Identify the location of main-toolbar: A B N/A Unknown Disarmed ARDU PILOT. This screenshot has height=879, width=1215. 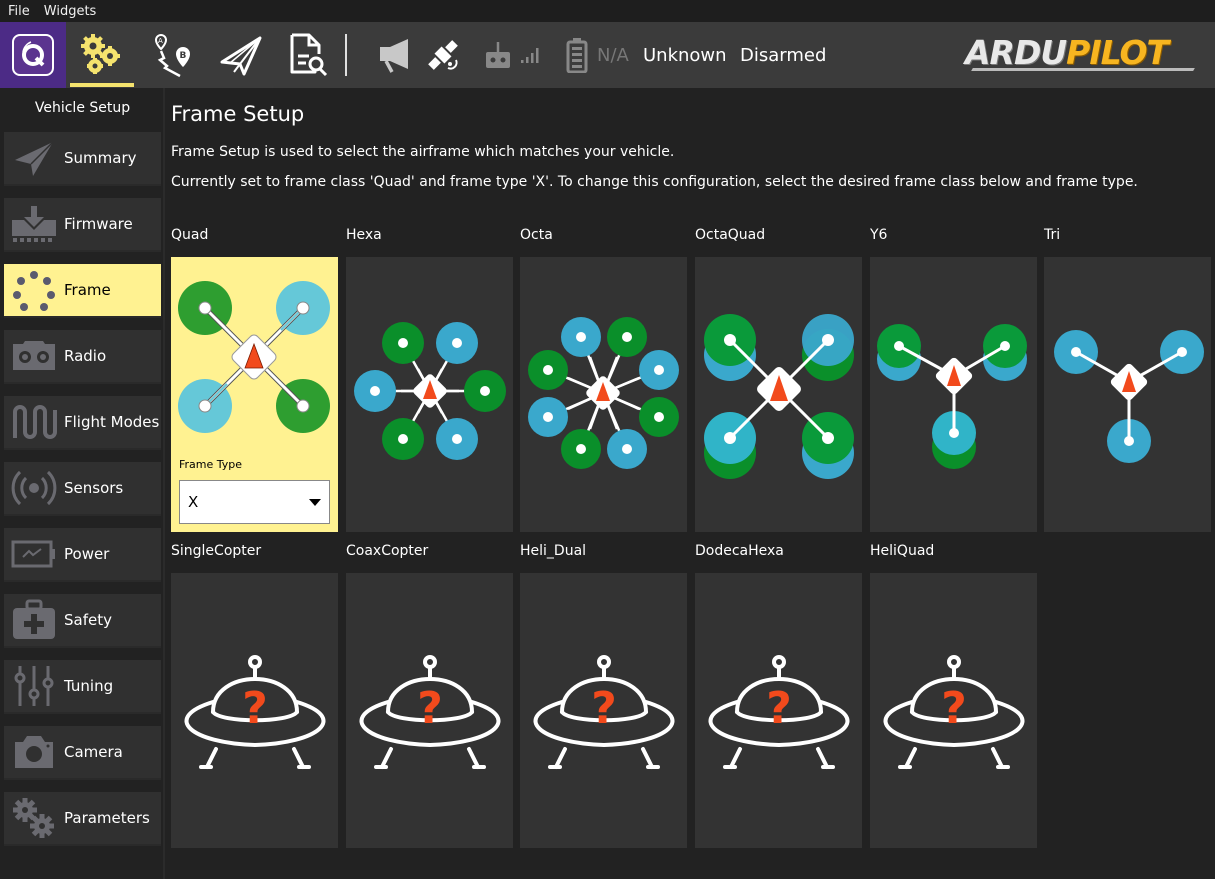
(607, 55).